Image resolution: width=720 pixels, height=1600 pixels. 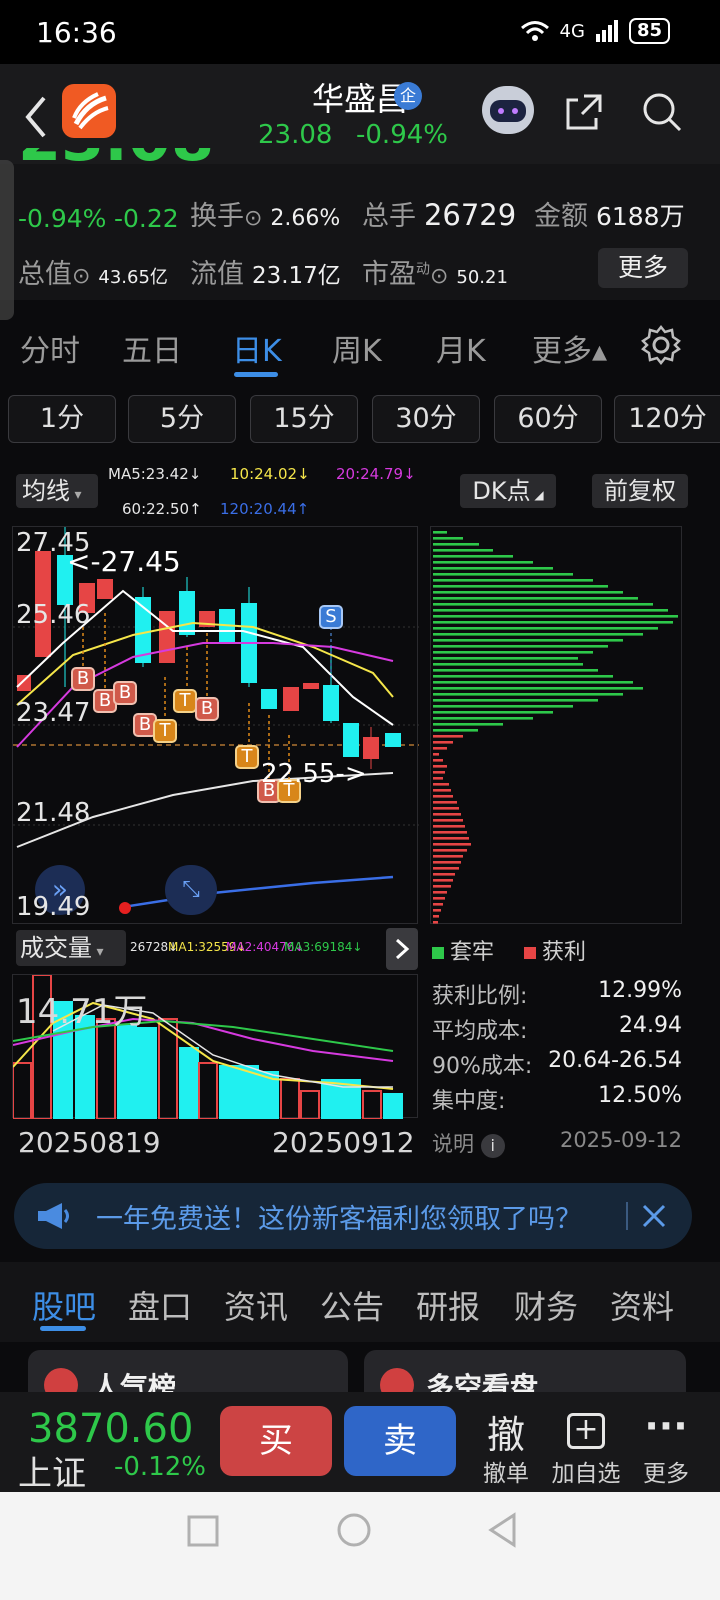 I want to click on volume-selector-label: 成交量, so click(x=56, y=948).